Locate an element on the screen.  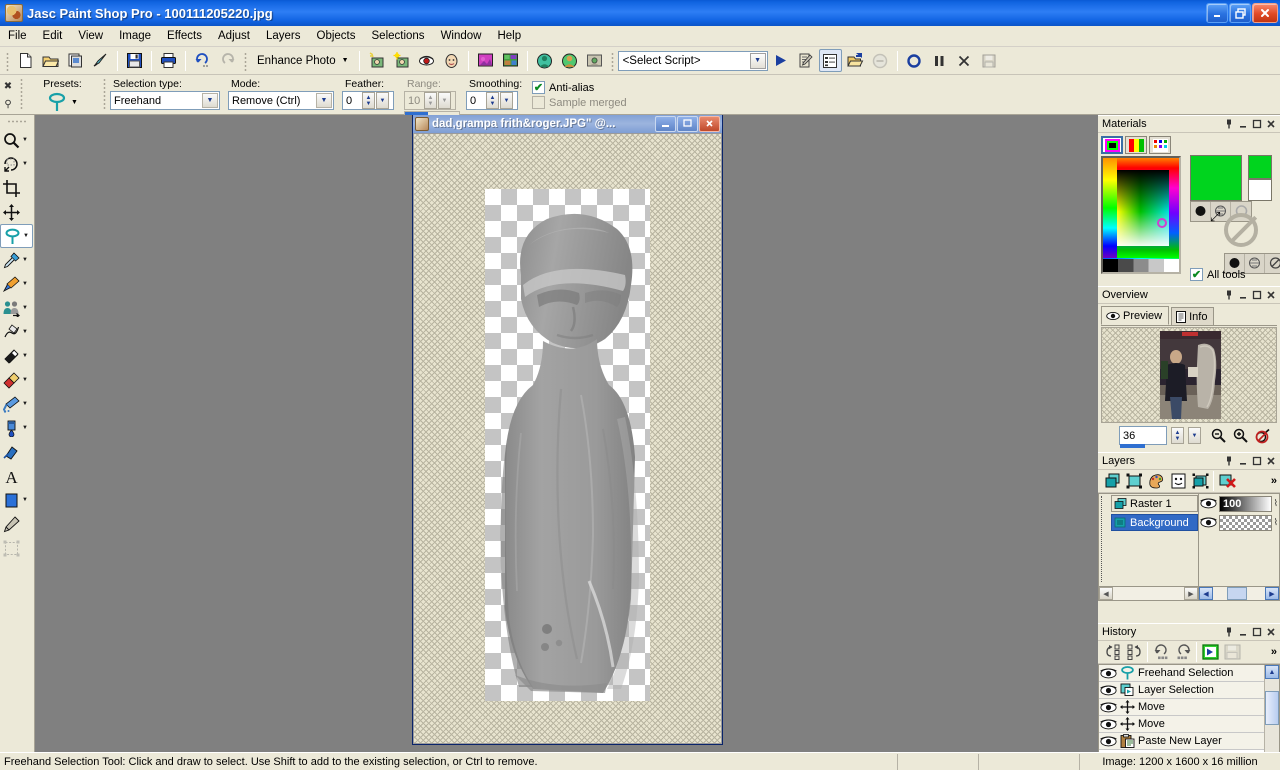
edit-script-button is located at coordinates (805, 60).